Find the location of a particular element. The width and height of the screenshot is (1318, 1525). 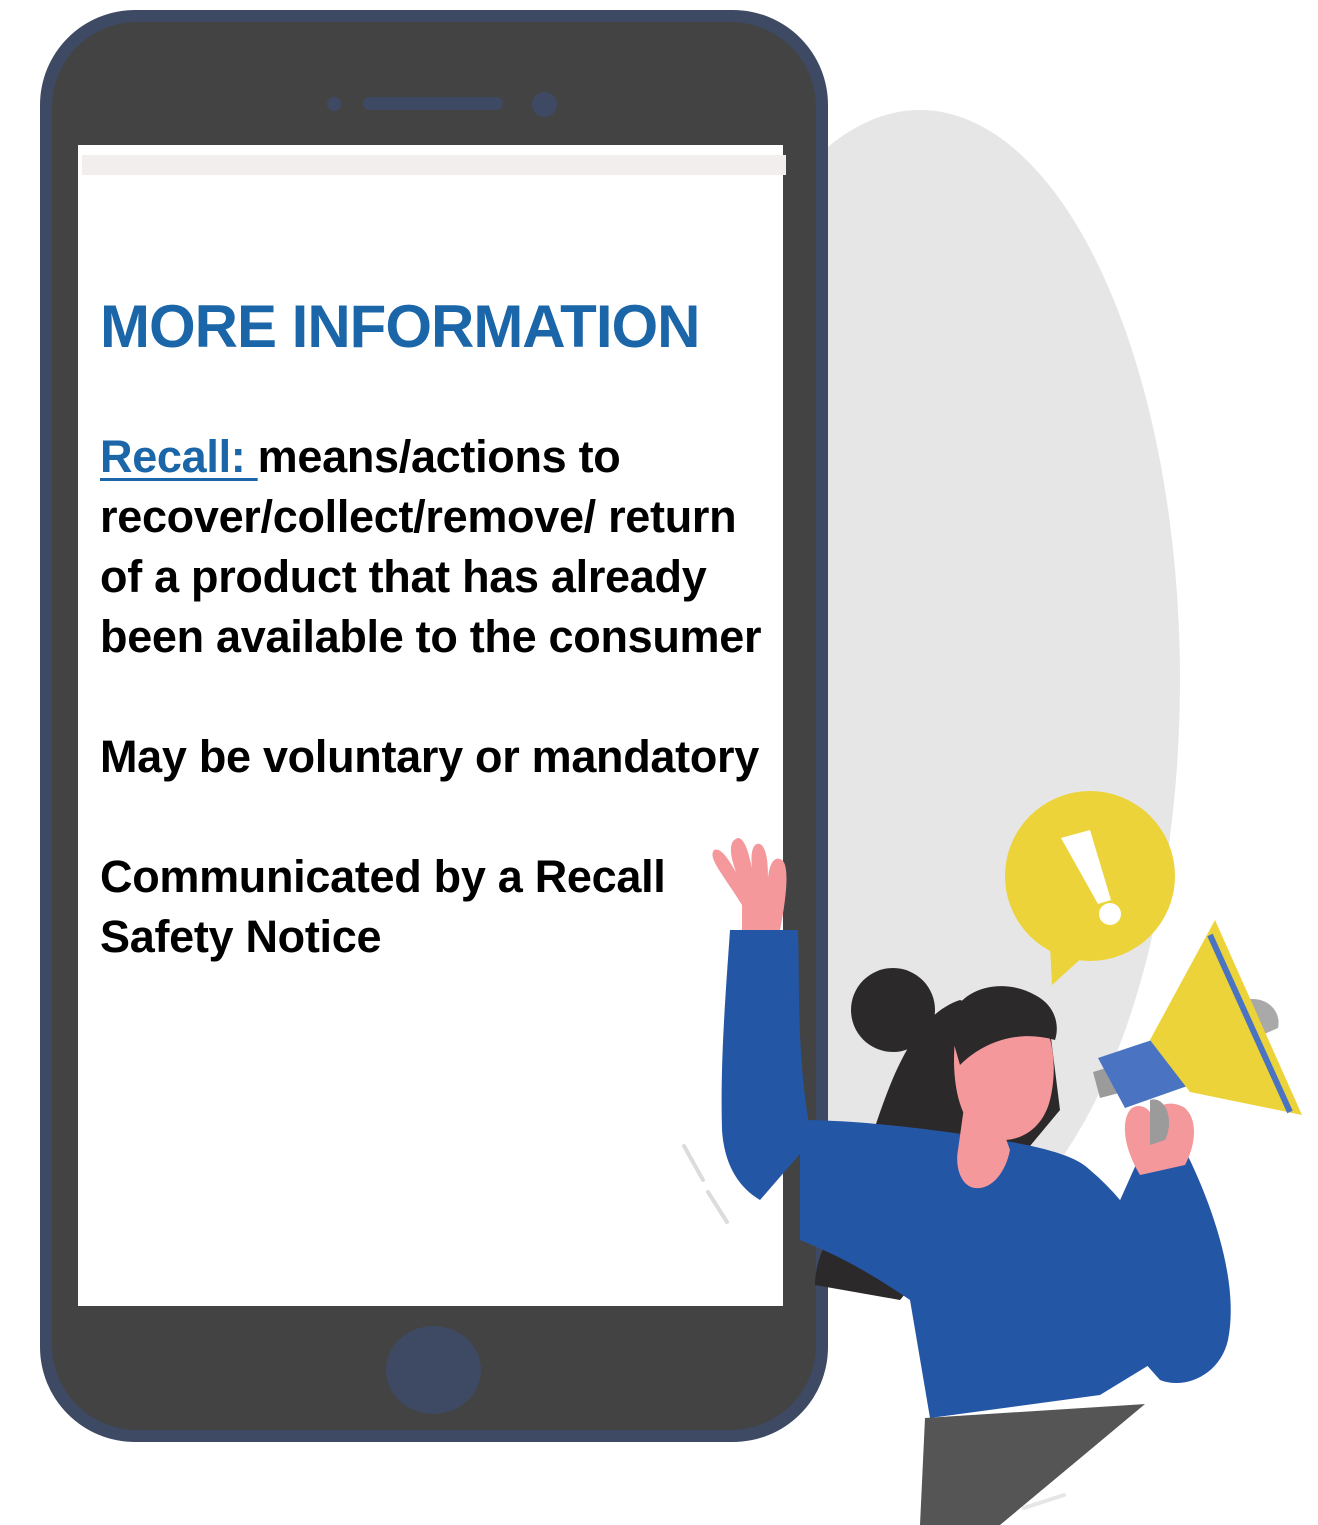

exclamation-icon is located at coordinates (1090, 888).